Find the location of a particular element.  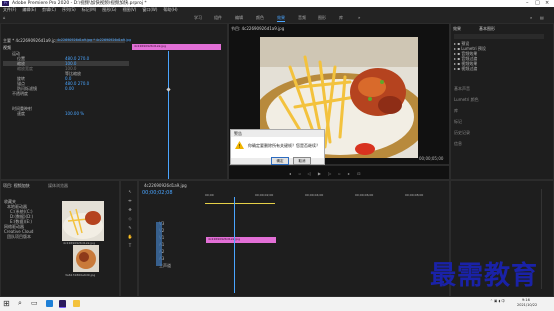

effects-search-input is located at coordinates (499, 36).